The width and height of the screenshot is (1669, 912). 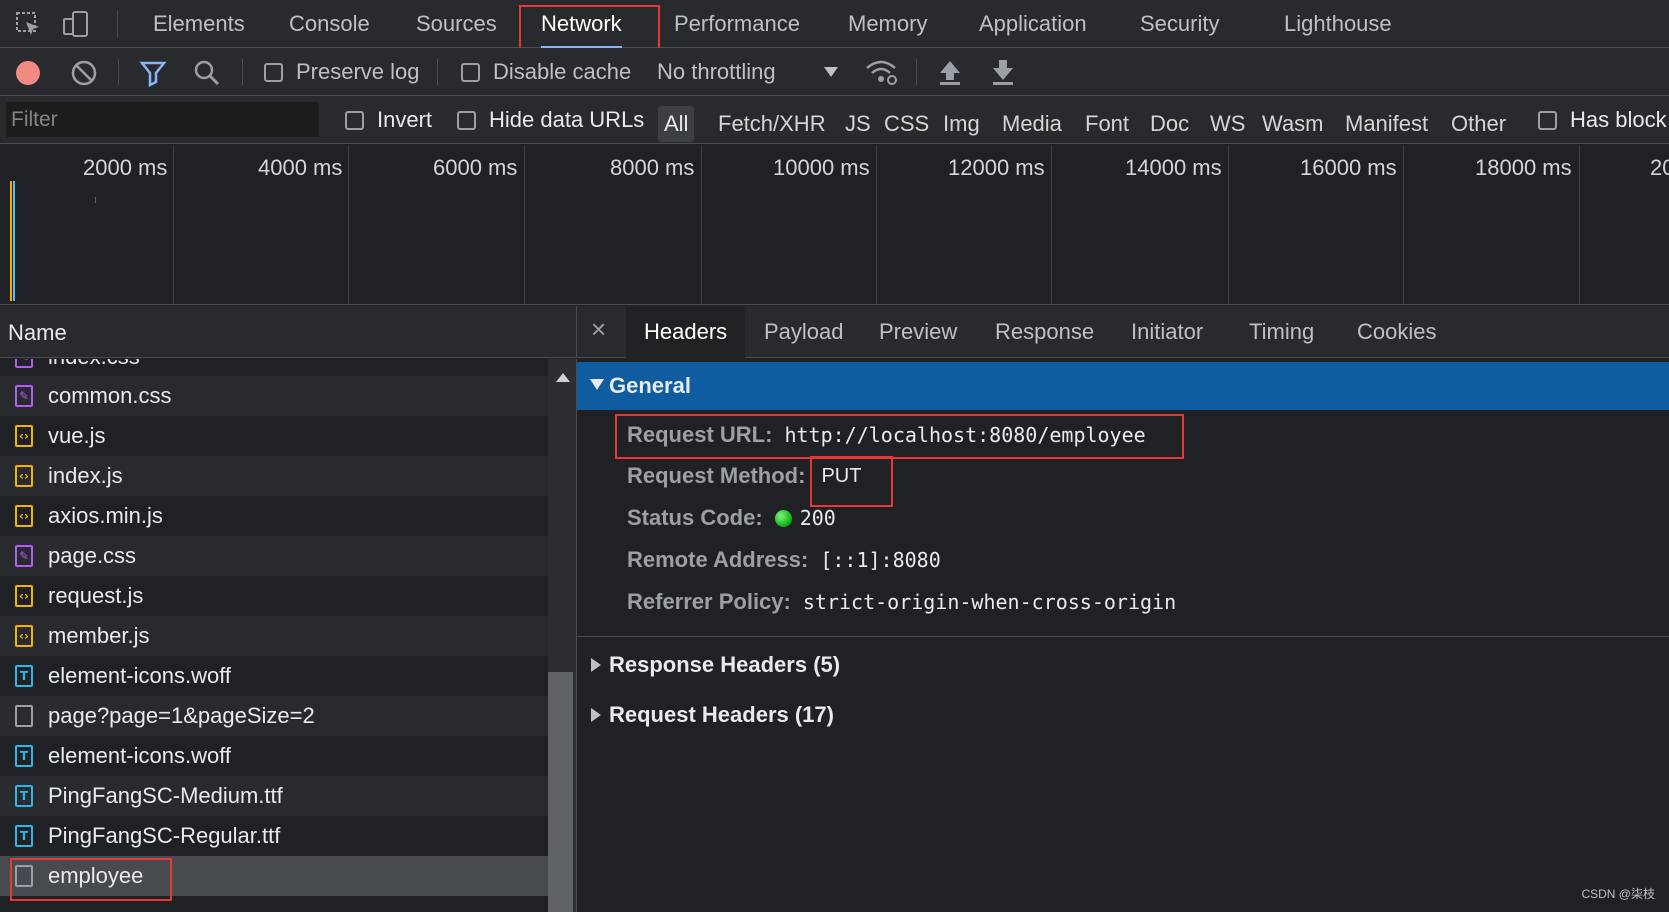 I want to click on filter-type-all: All, so click(x=676, y=124).